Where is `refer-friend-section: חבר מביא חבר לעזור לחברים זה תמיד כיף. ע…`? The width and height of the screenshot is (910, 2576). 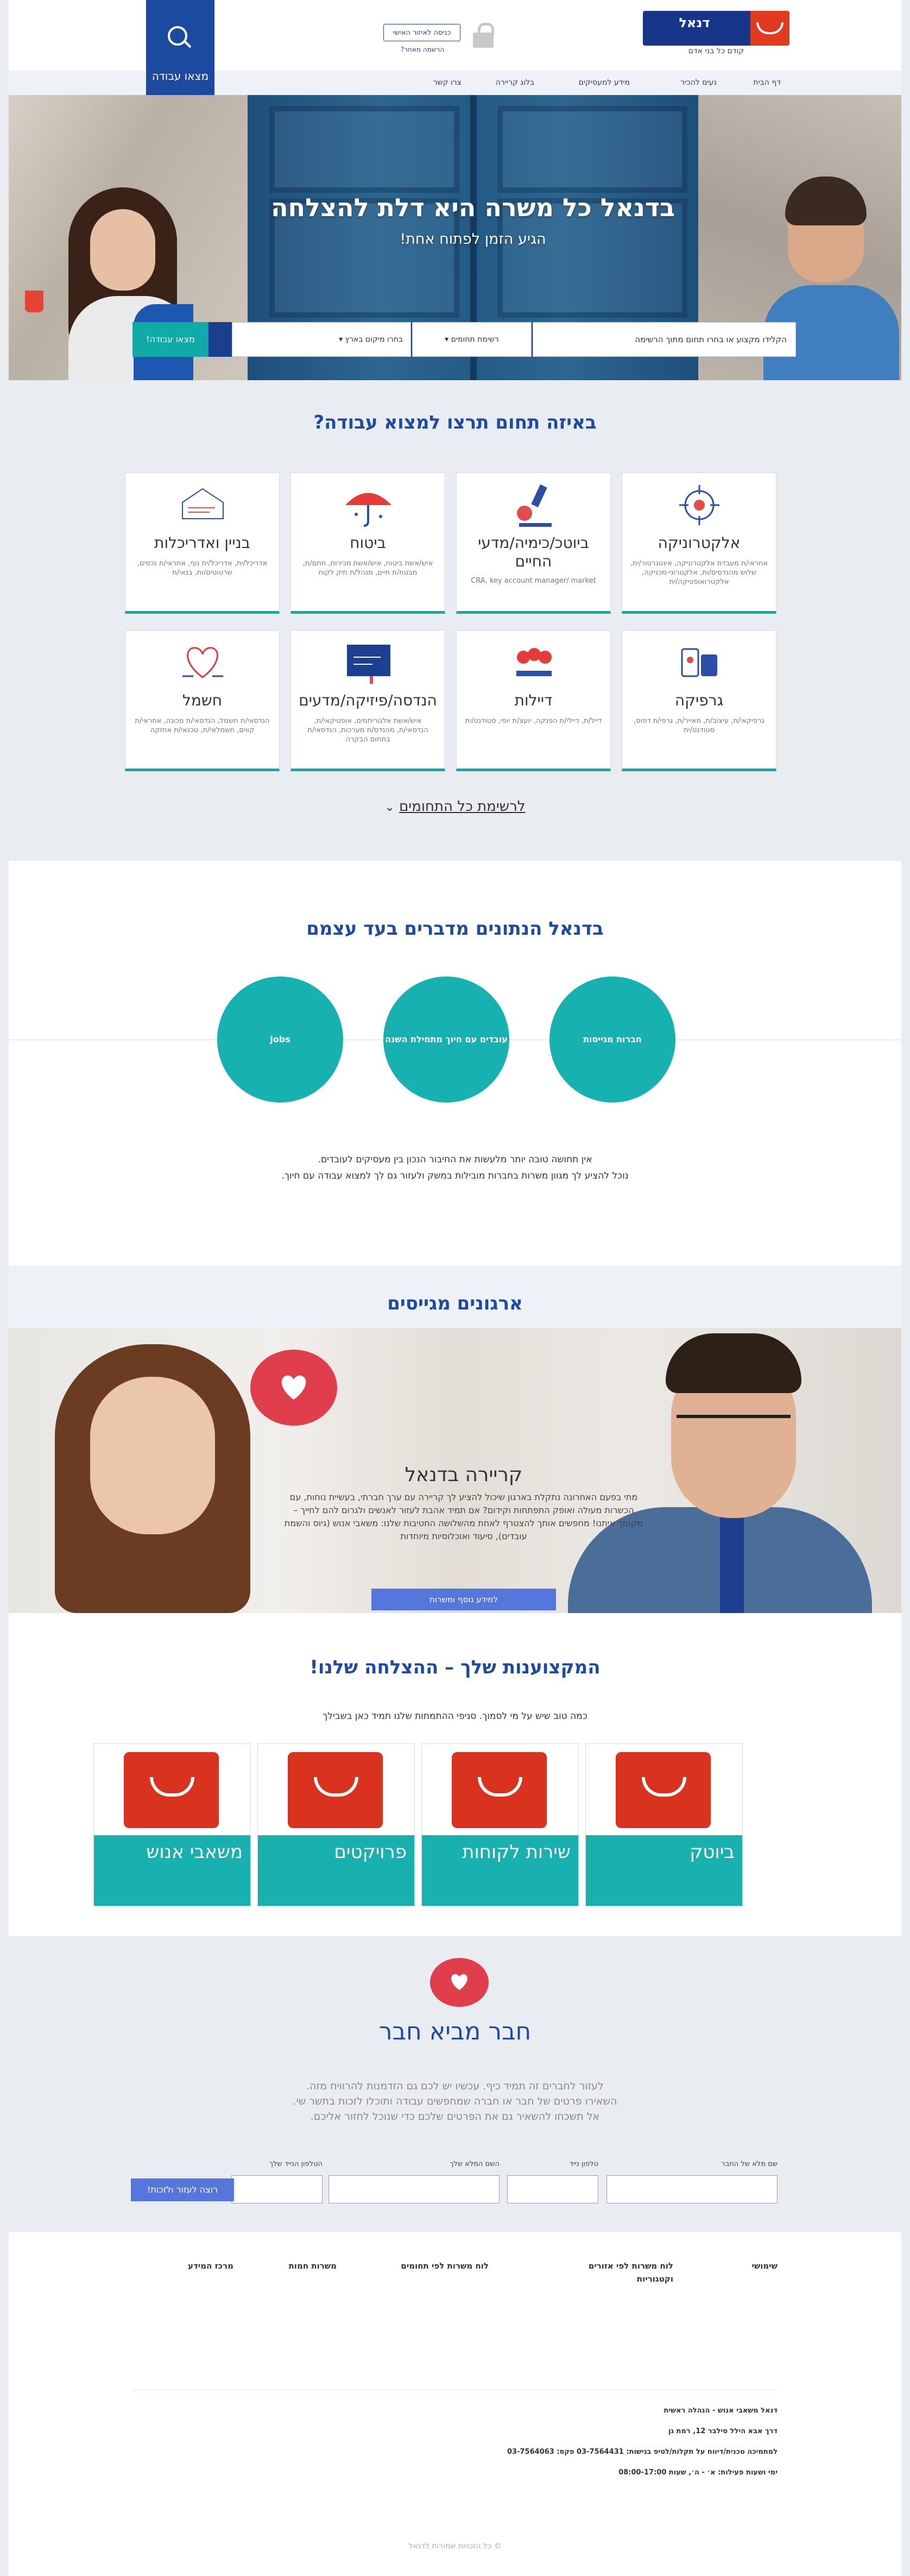 refer-friend-section: חבר מביא חבר לעזור לחברים זה תמיד כיף. ע… is located at coordinates (455, 2084).